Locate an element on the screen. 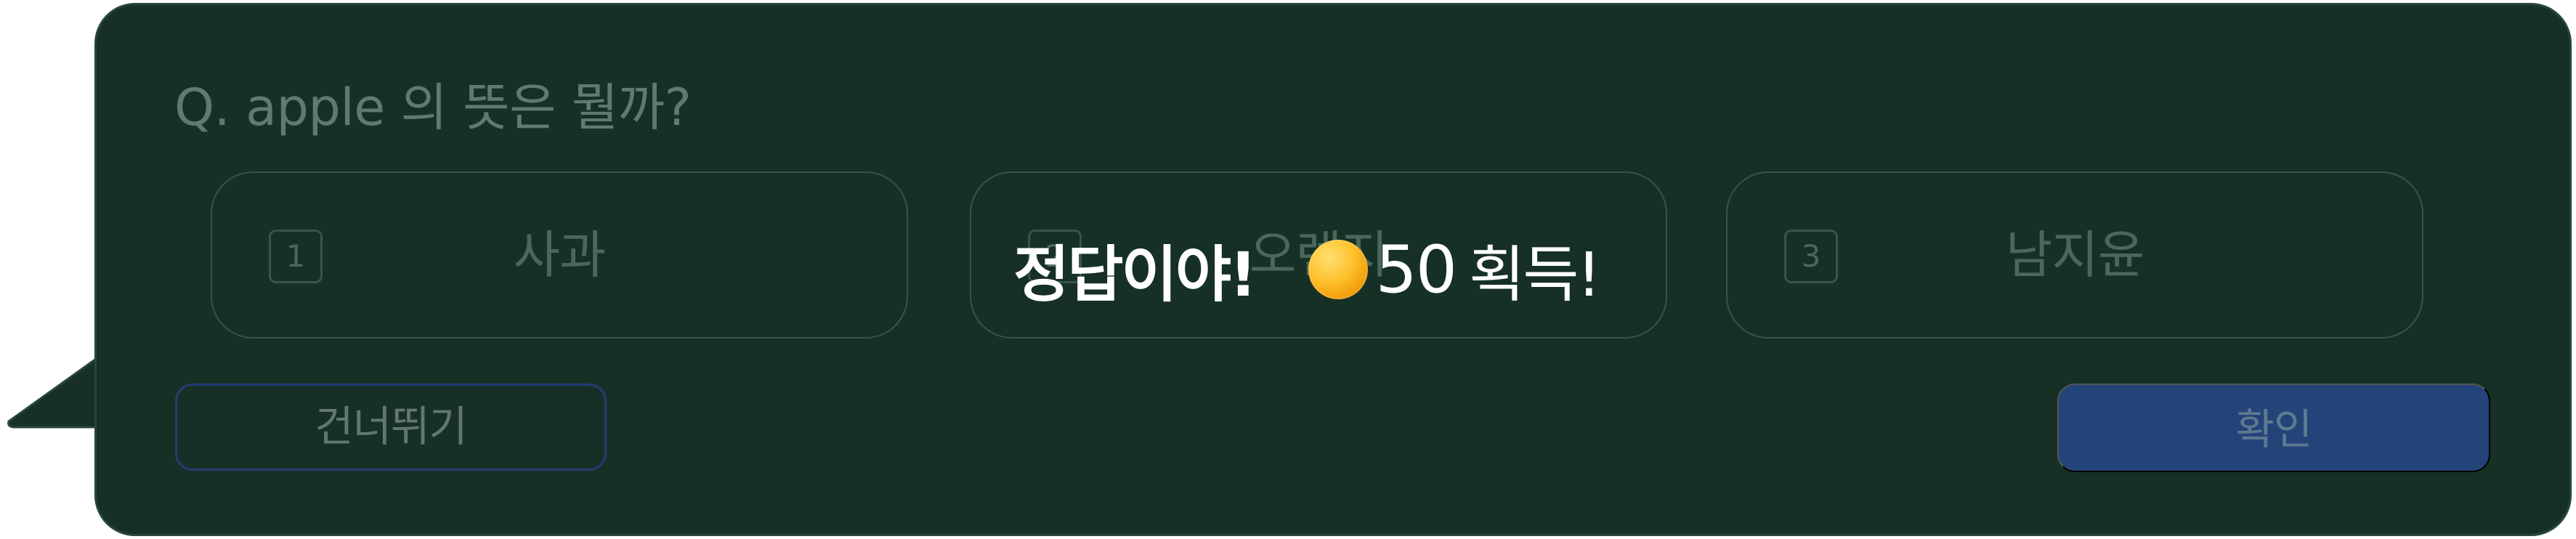 The image size is (2576, 539). skip-button: 건너뛰기 is located at coordinates (391, 427).